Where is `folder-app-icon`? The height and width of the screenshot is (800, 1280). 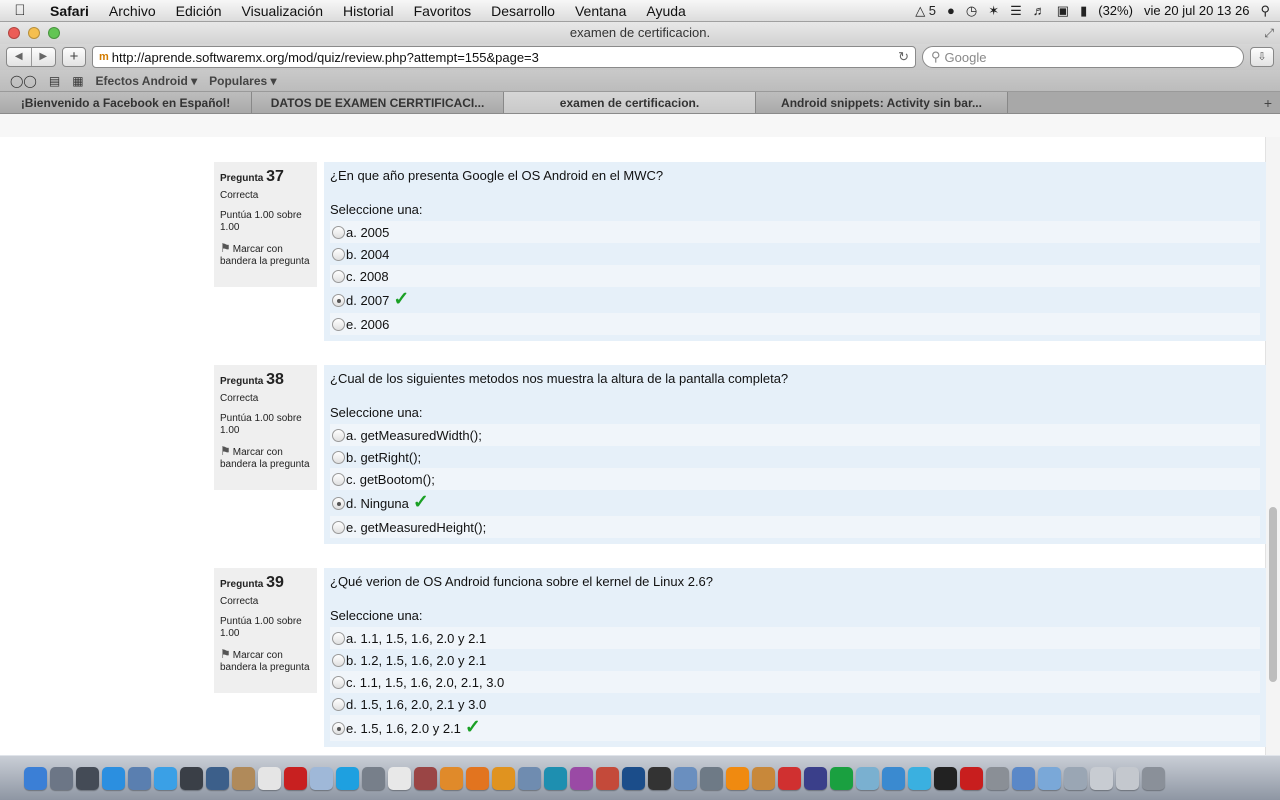
folder-app-icon is located at coordinates (763, 778).